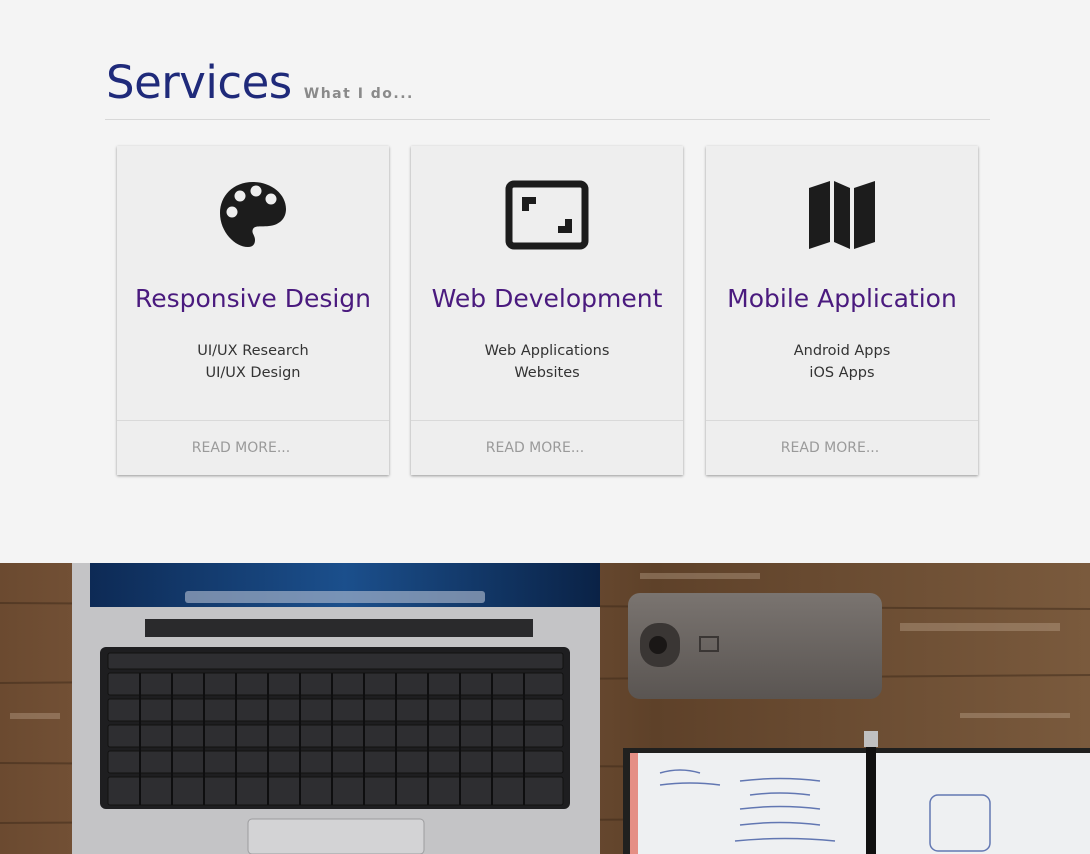  What do you see at coordinates (547, 362) in the screenshot?
I see `card-description: Web Applications Websites` at bounding box center [547, 362].